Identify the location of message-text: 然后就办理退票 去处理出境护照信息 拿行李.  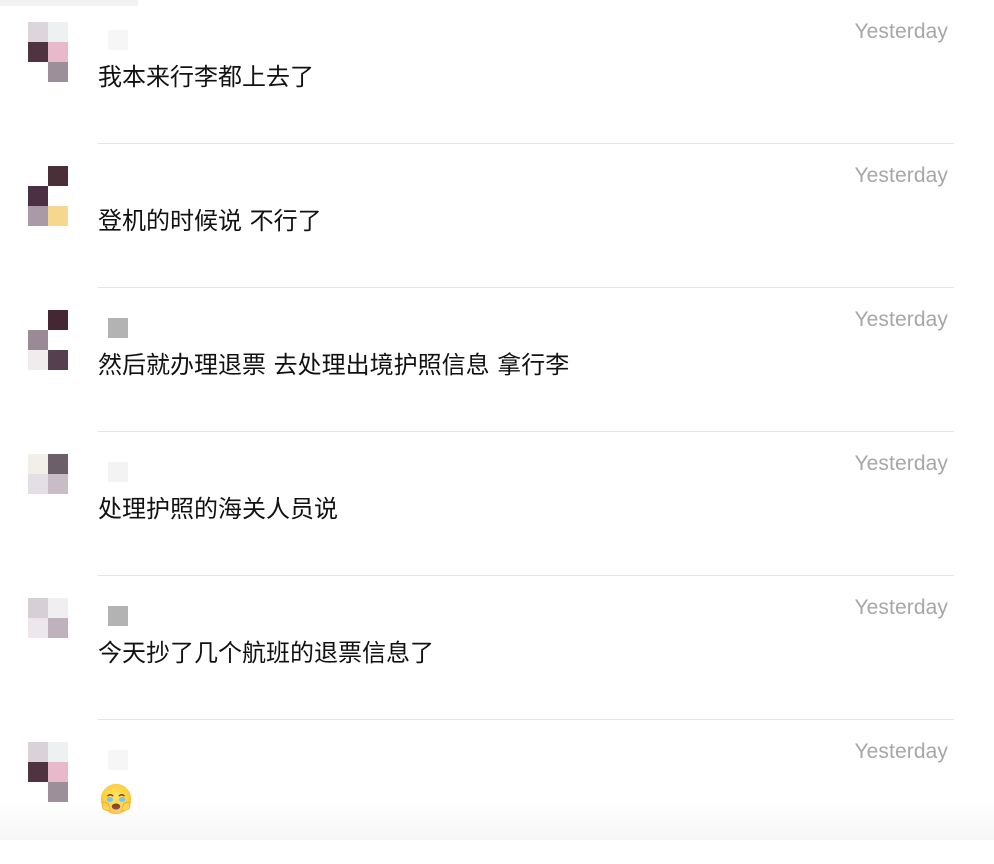
(334, 365).